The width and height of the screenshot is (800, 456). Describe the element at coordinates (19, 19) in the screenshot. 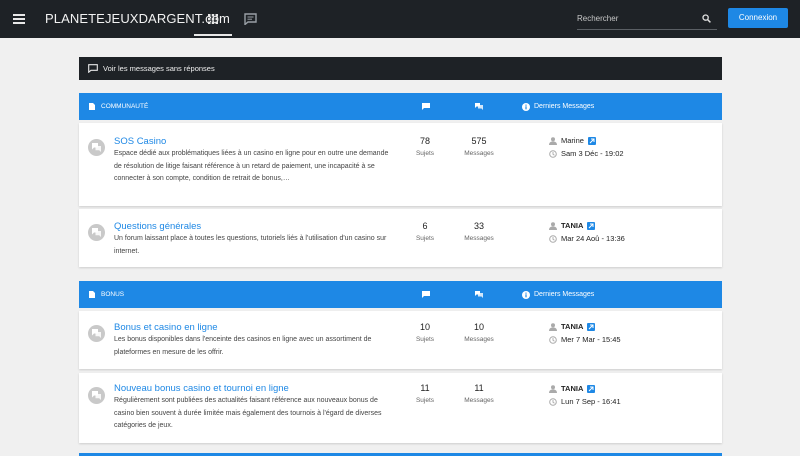

I see `menu-icon` at that location.